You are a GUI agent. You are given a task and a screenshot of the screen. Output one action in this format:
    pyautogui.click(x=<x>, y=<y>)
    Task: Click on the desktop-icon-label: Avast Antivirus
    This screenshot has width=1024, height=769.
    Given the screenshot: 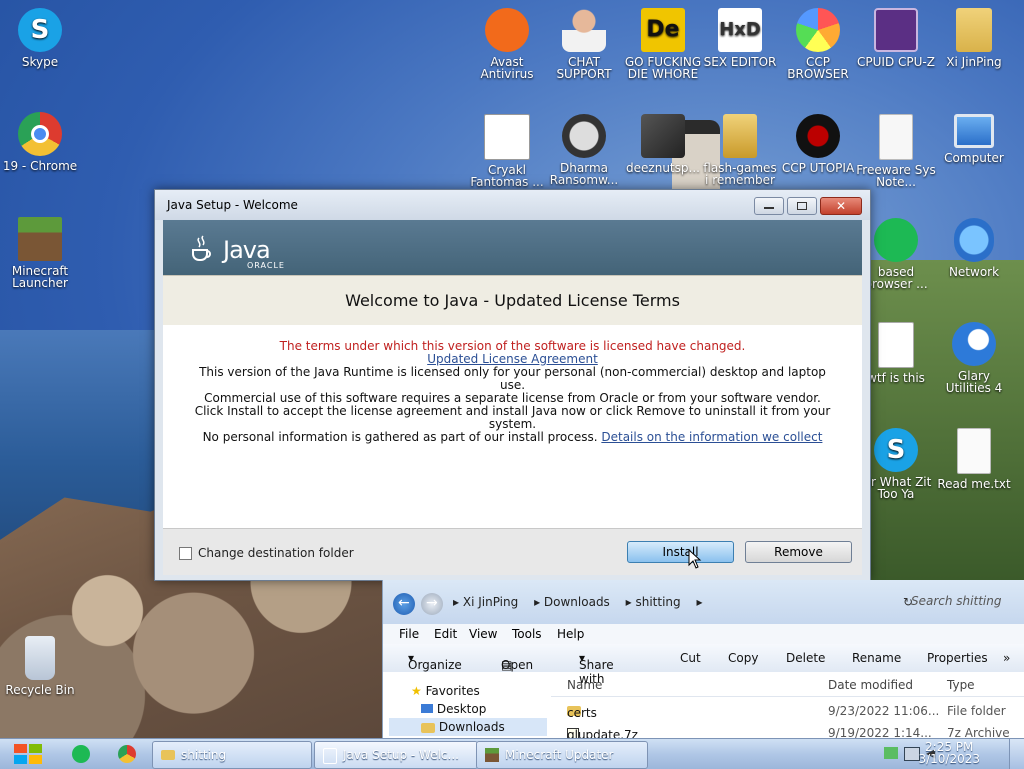 What is the action you would take?
    pyautogui.click(x=507, y=68)
    